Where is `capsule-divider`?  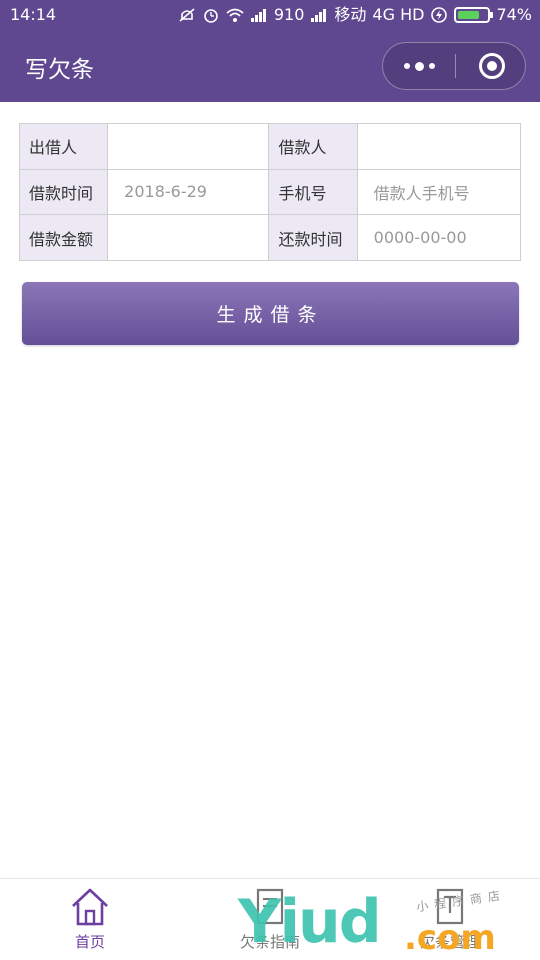
capsule-divider is located at coordinates (455, 66).